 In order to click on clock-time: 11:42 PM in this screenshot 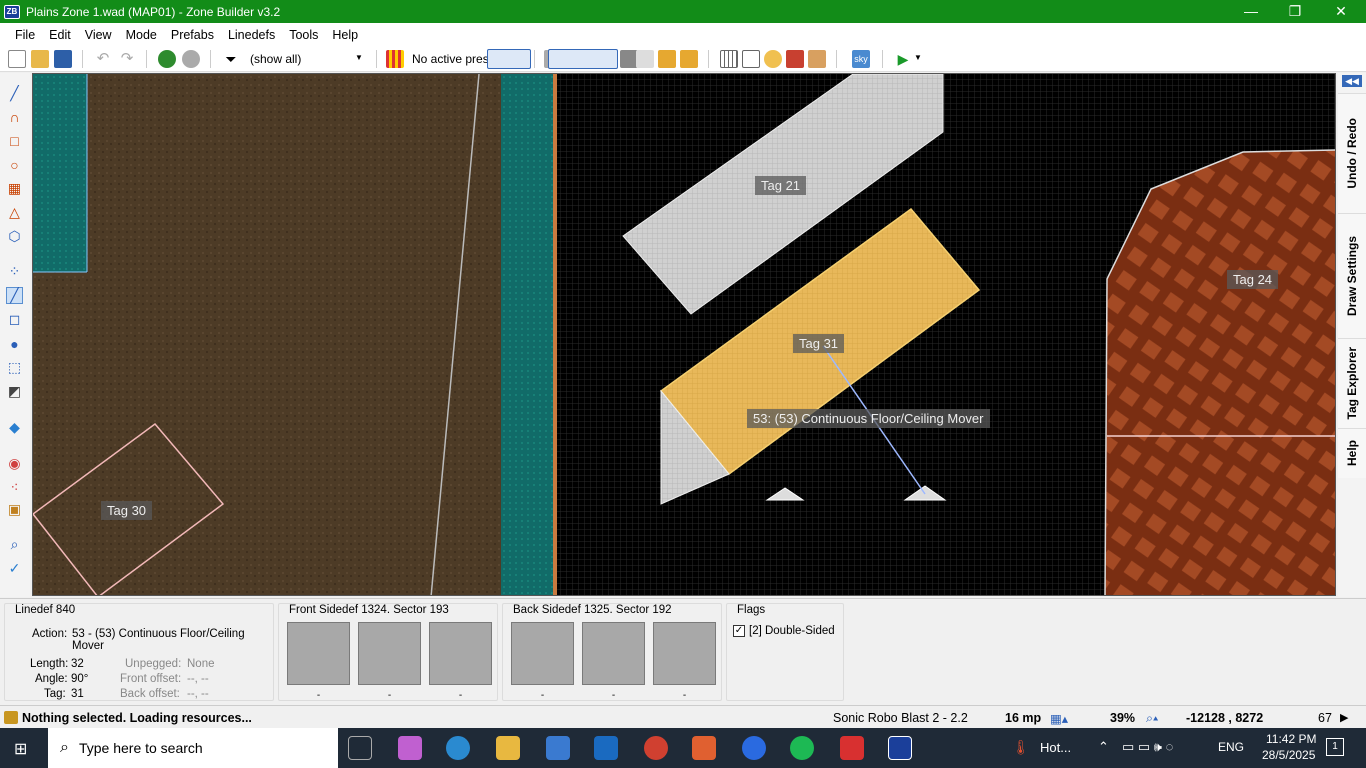, I will do `click(1291, 739)`.